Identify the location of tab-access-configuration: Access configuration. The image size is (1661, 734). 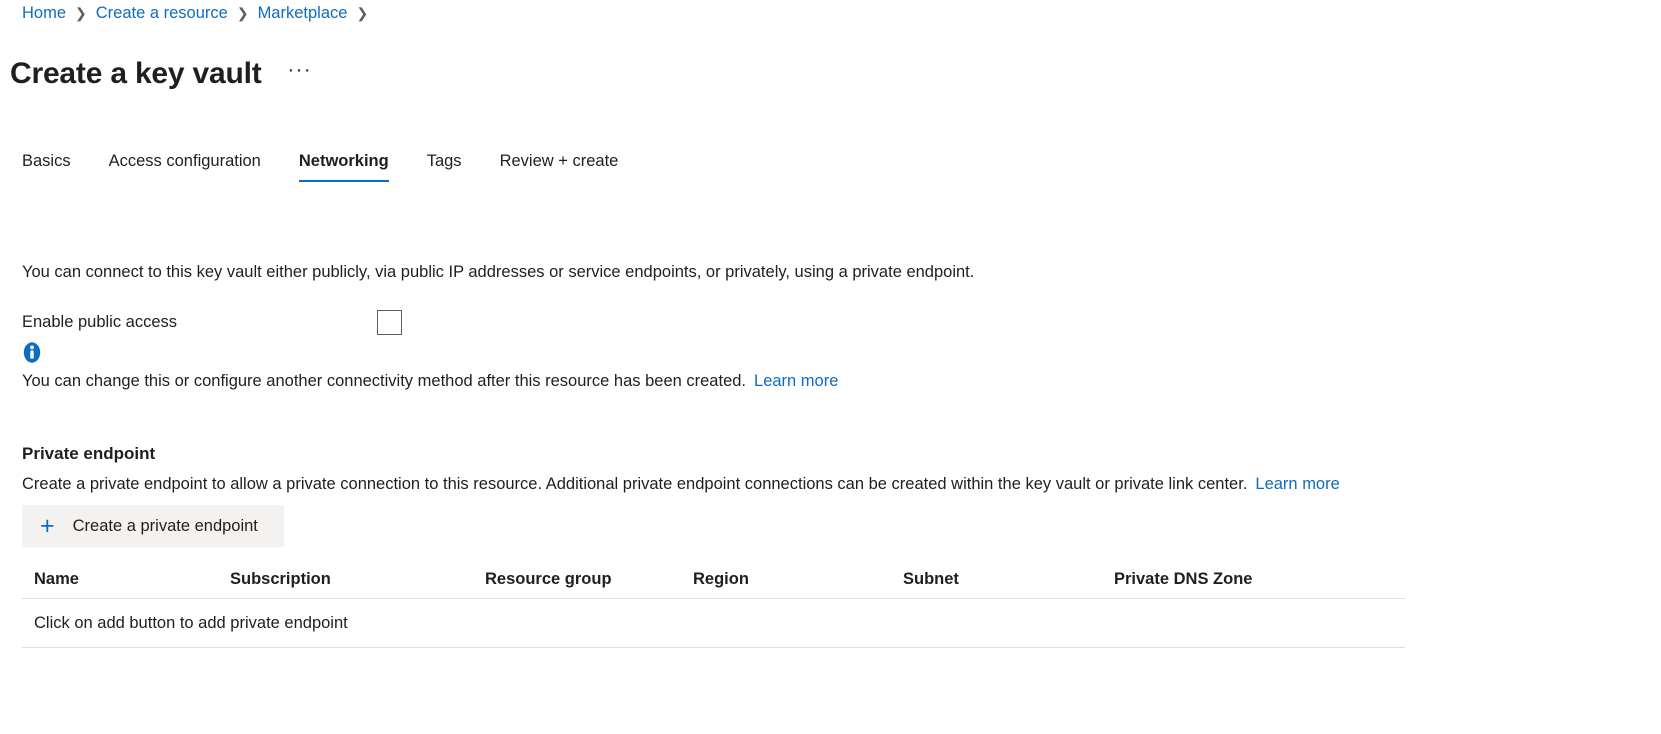
(185, 167).